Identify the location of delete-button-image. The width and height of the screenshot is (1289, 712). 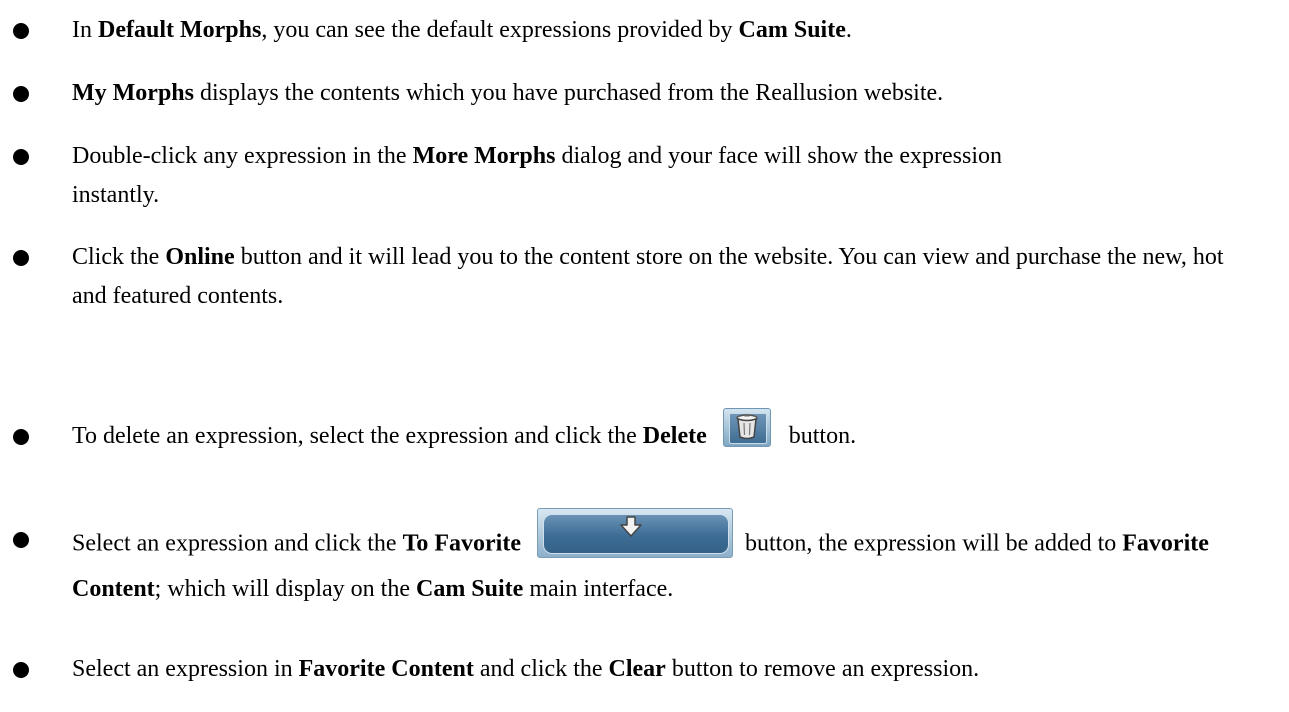
(746, 427).